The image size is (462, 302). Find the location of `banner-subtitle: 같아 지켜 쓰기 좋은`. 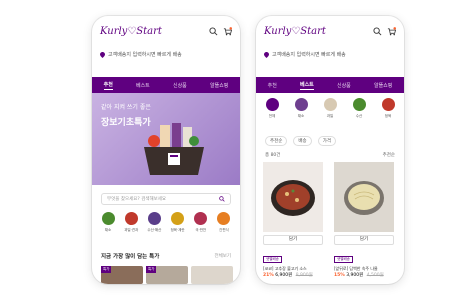

banner-subtitle: 같아 지켜 쓰기 좋은 is located at coordinates (126, 107).